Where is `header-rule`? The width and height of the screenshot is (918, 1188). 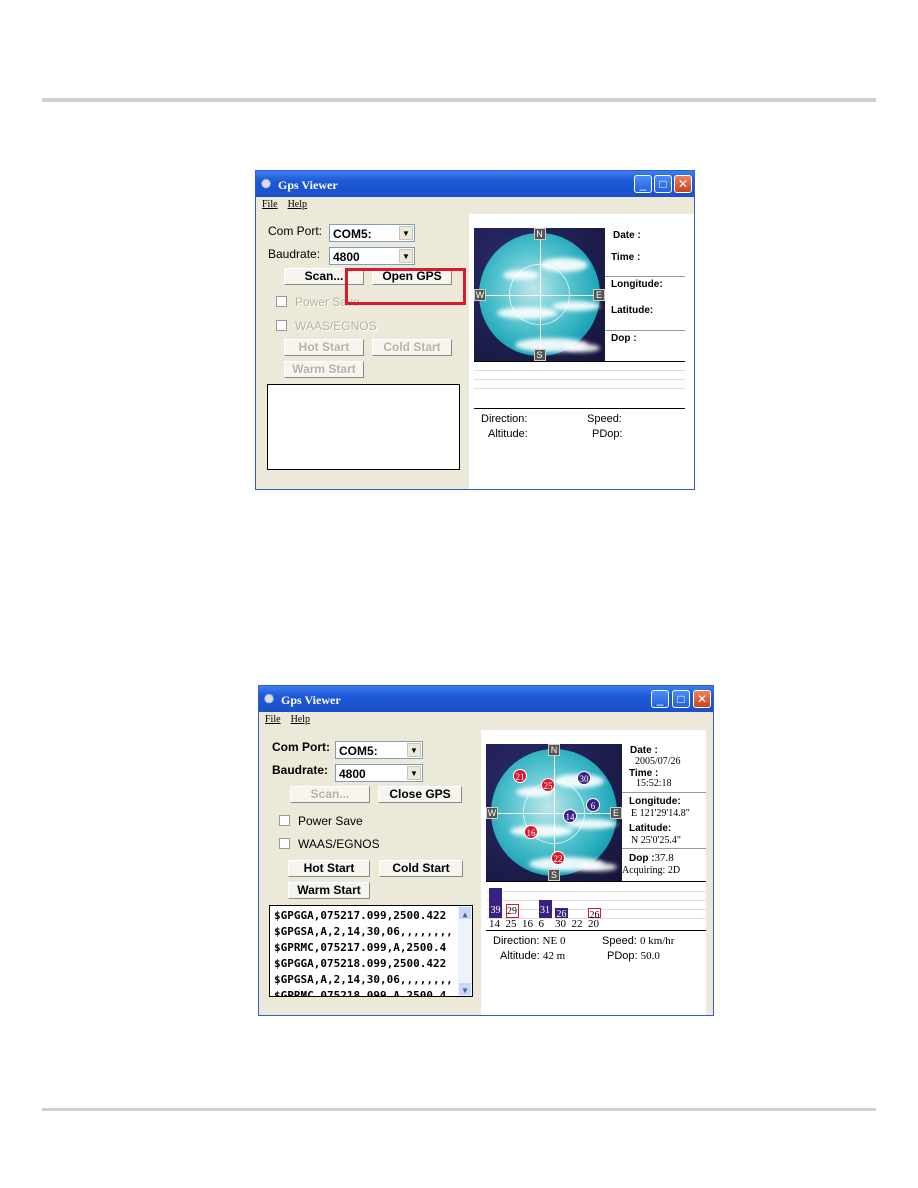
header-rule is located at coordinates (459, 100).